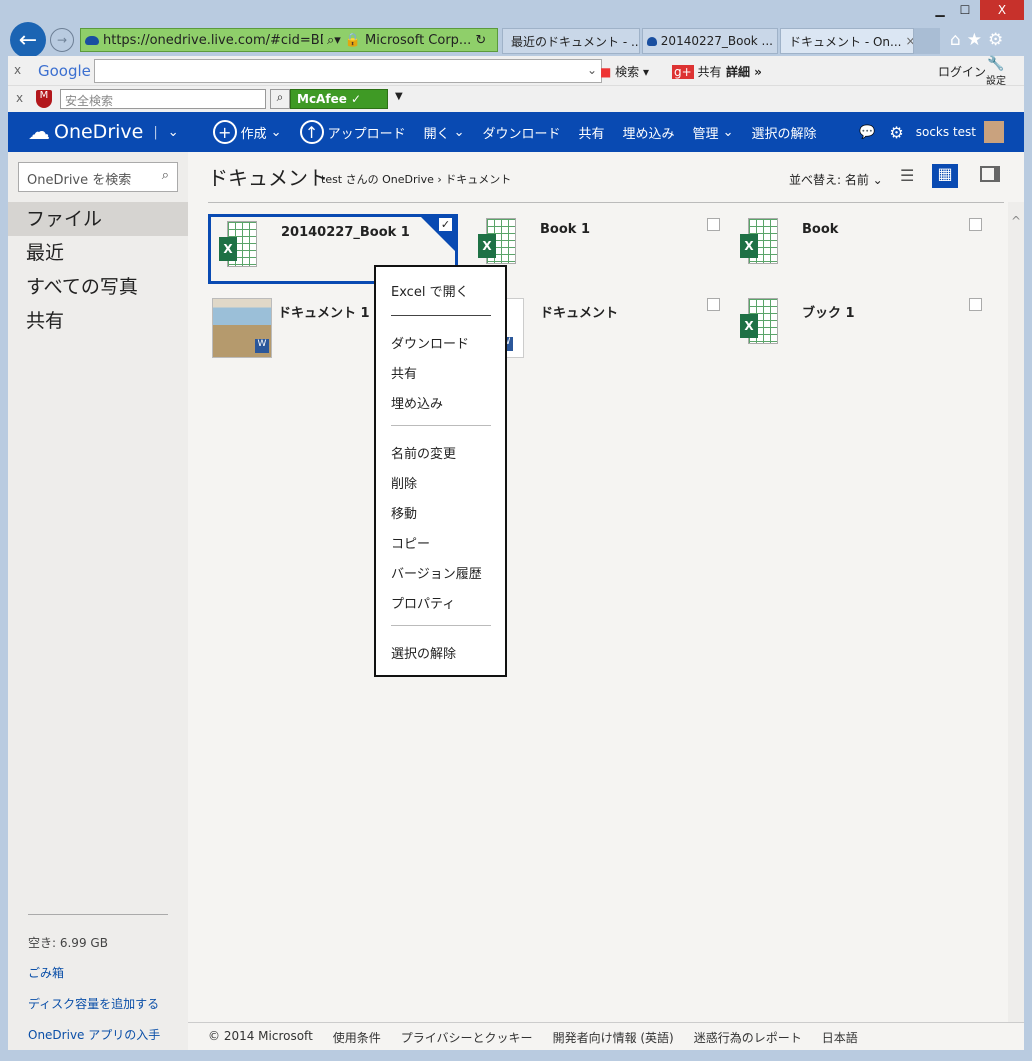 The width and height of the screenshot is (1032, 1061). What do you see at coordinates (909, 41) in the screenshot?
I see `close-tab-icon: ×` at bounding box center [909, 41].